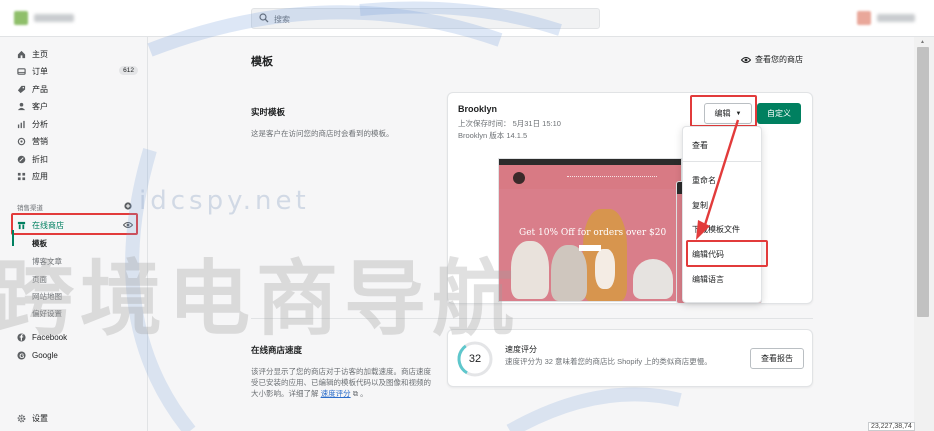 Image resolution: width=934 pixels, height=431 pixels. Describe the element at coordinates (493, 135) in the screenshot. I see `theme-version: Brooklyn 版本 14.1.5` at that location.